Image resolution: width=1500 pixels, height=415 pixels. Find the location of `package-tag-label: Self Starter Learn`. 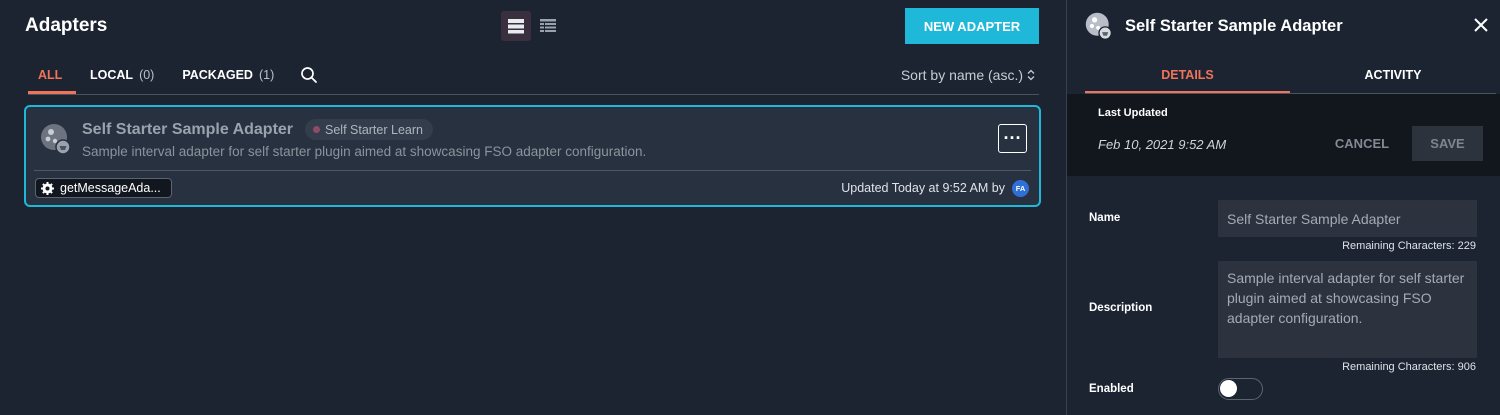

package-tag-label: Self Starter Learn is located at coordinates (374, 129).